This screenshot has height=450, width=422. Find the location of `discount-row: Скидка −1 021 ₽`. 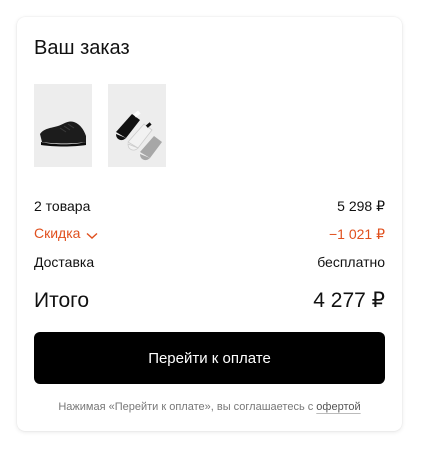

discount-row: Скидка −1 021 ₽ is located at coordinates (209, 234).